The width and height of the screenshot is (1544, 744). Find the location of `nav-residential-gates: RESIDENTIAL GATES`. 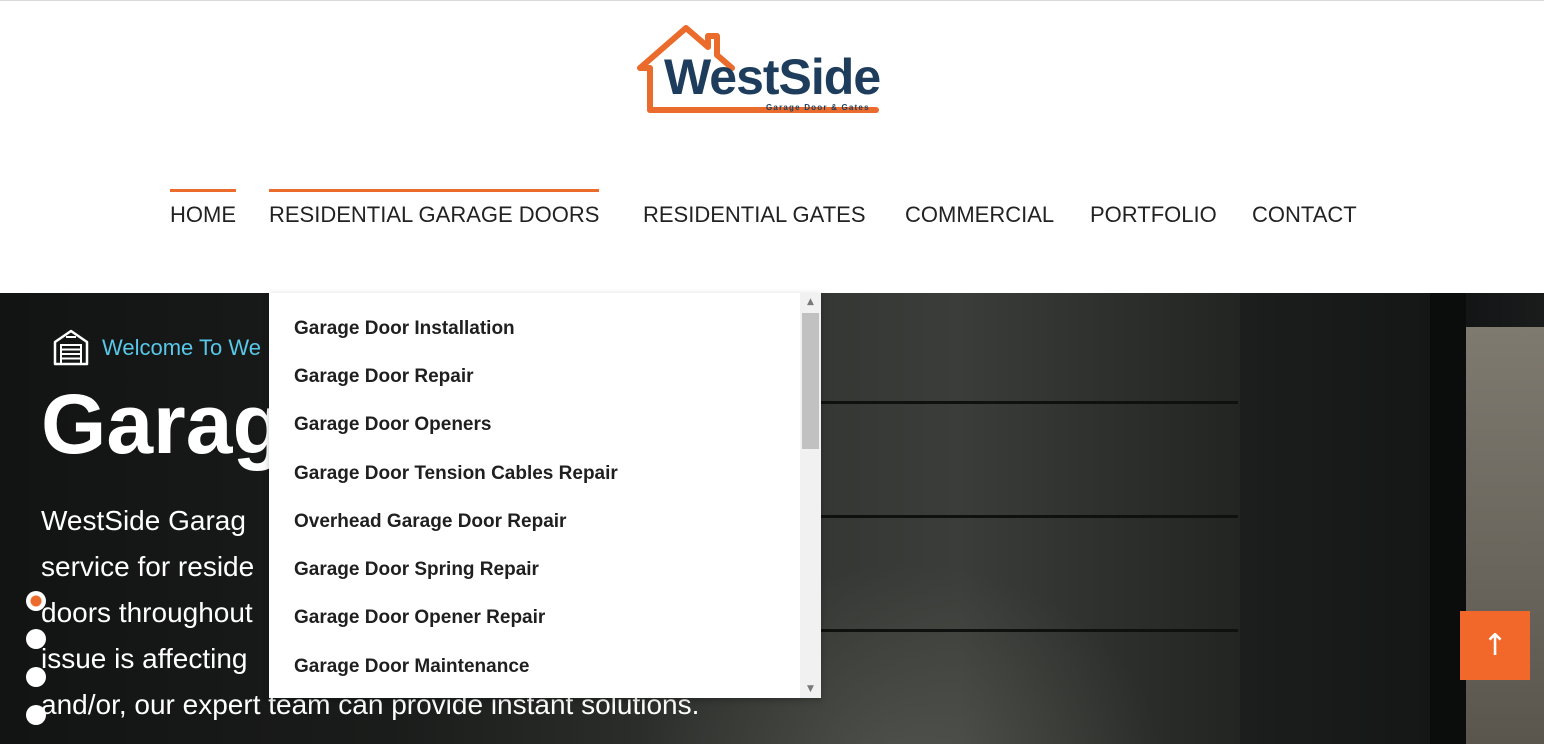

nav-residential-gates: RESIDENTIAL GATES is located at coordinates (754, 213).